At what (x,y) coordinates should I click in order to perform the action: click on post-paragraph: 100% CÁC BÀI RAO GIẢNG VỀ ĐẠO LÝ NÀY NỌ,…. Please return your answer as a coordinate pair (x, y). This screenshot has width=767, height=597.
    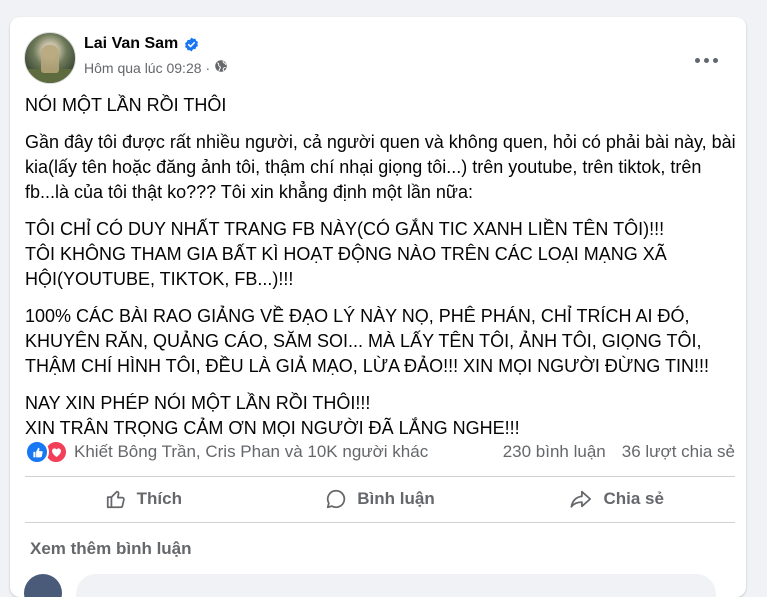
    Looking at the image, I should click on (367, 341).